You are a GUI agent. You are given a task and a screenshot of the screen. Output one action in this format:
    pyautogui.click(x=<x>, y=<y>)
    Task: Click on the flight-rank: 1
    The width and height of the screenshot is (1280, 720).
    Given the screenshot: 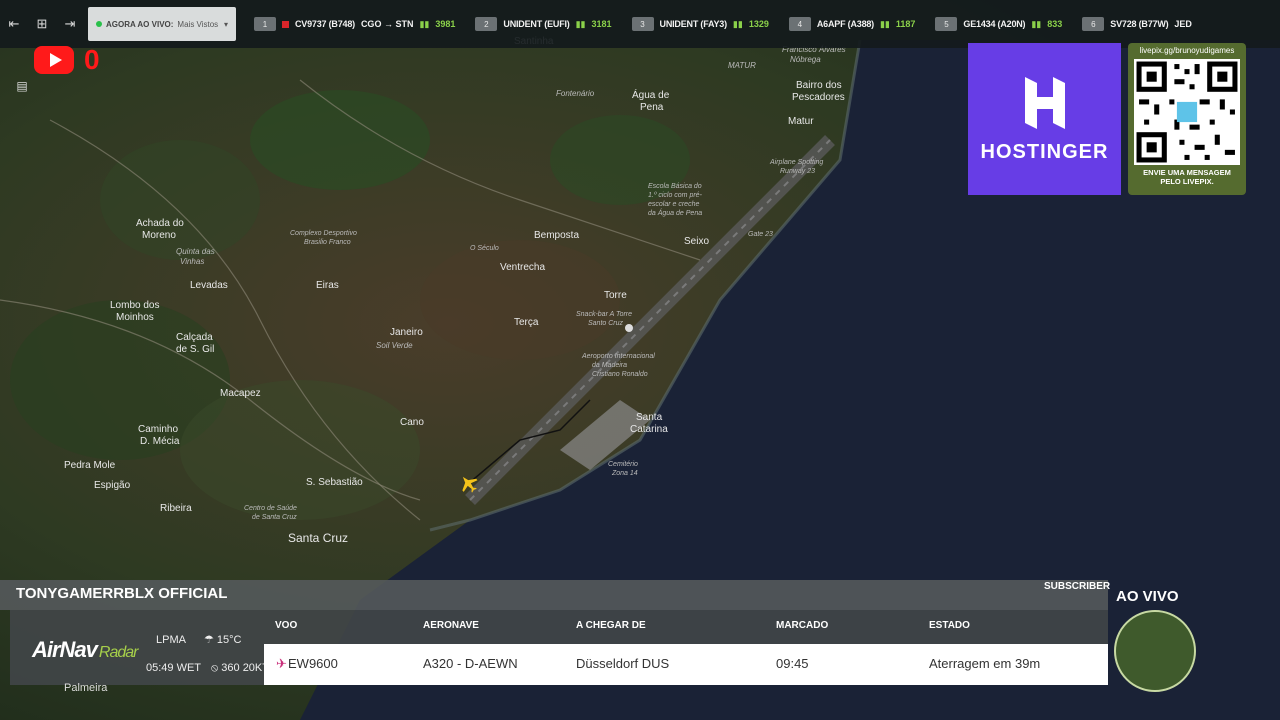 What is the action you would take?
    pyautogui.click(x=265, y=24)
    